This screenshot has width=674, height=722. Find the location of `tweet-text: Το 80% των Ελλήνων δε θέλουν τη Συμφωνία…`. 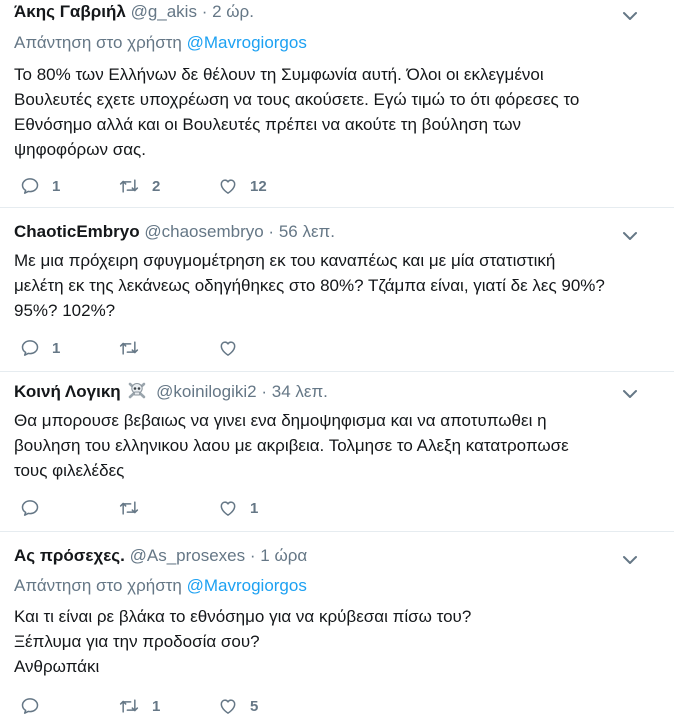

tweet-text: Το 80% των Ελλήνων δε θέλουν τη Συμφωνία… is located at coordinates (339, 112).